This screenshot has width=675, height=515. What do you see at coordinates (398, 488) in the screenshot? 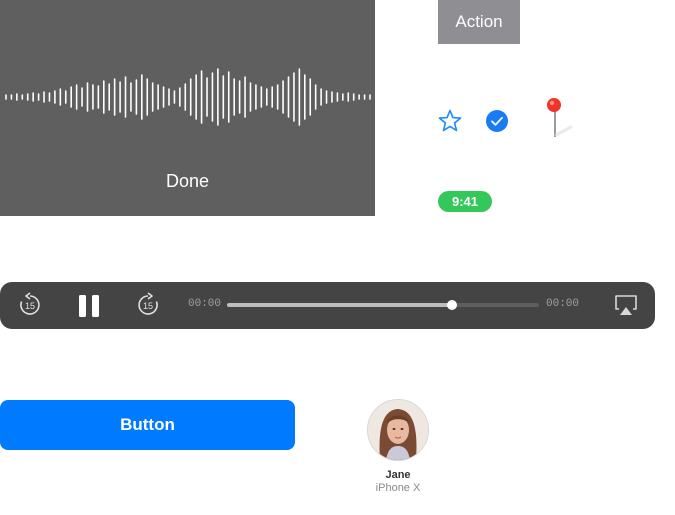
I see `contact-device: iPhone X` at bounding box center [398, 488].